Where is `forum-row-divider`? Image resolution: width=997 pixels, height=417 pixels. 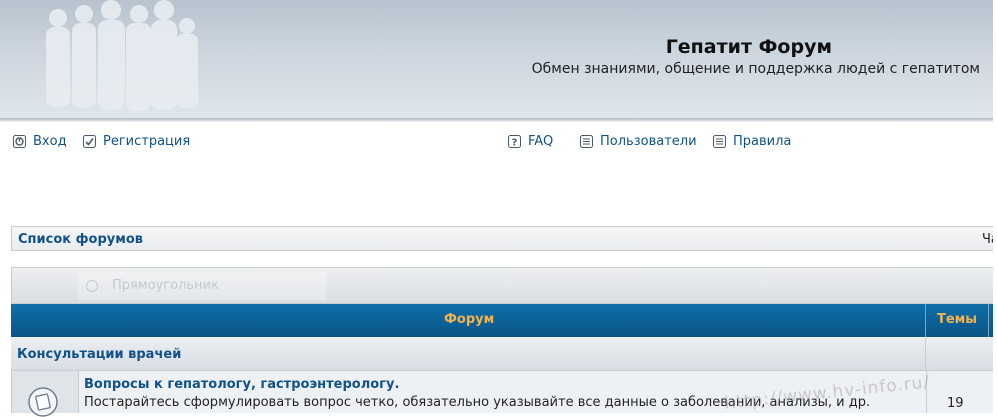 forum-row-divider is located at coordinates (78, 392).